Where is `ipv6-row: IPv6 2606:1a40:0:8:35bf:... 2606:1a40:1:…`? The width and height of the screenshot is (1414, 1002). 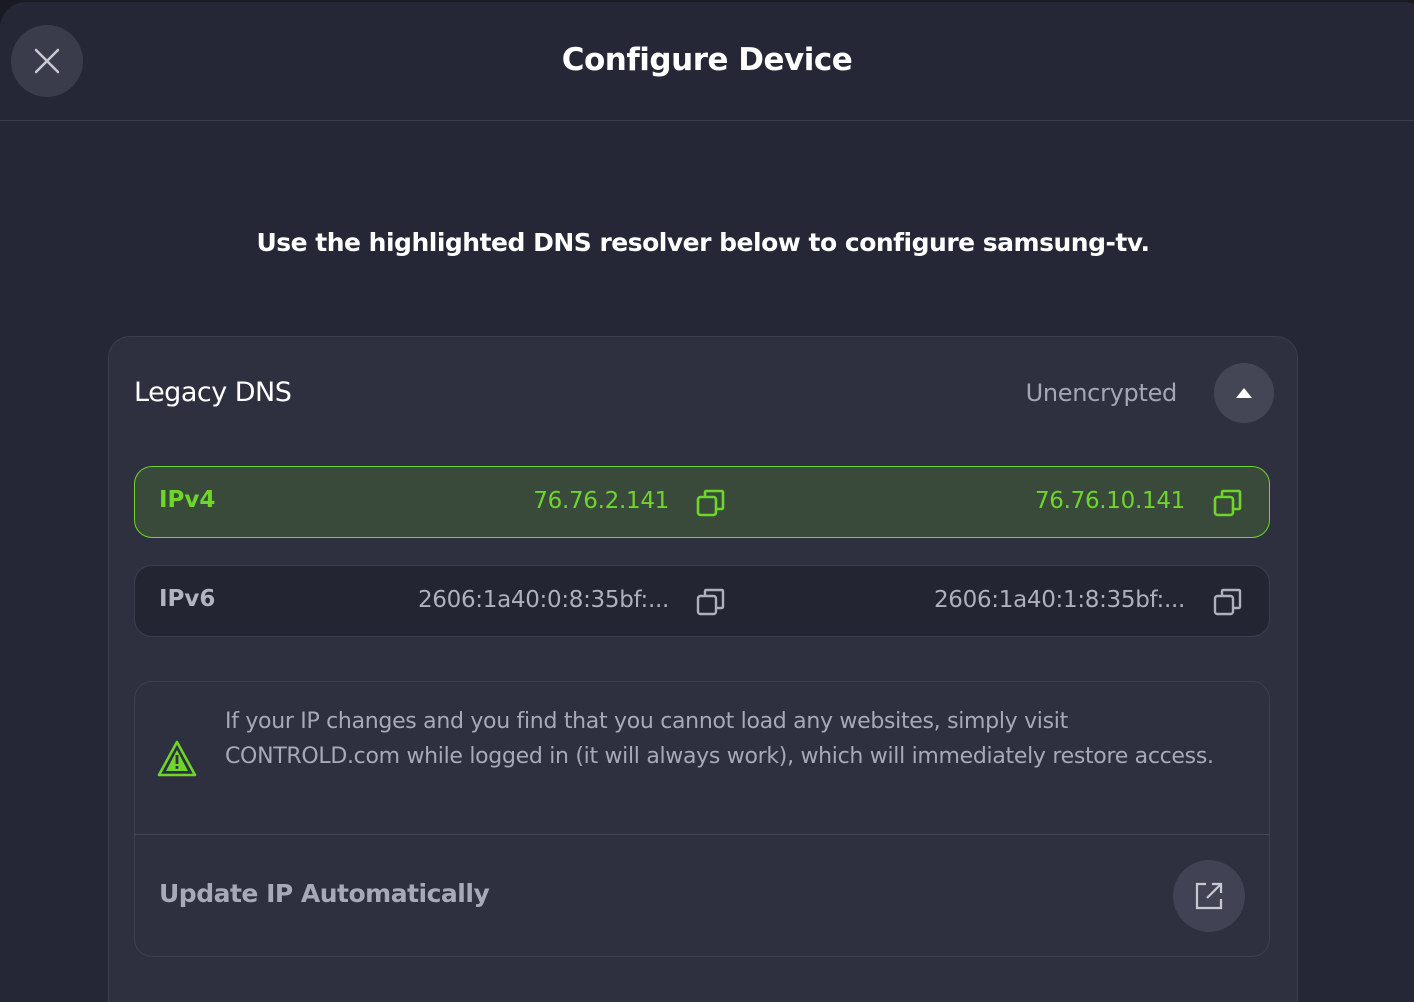
ipv6-row: IPv6 2606:1a40:0:8:35bf:... 2606:1a40:1:… is located at coordinates (702, 601).